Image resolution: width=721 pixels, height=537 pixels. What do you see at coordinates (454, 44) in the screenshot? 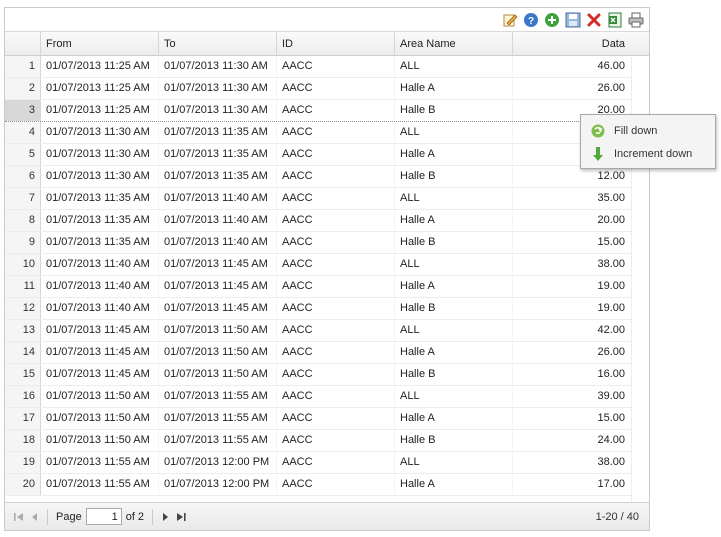
I see `column-header-area-name: Area Name` at bounding box center [454, 44].